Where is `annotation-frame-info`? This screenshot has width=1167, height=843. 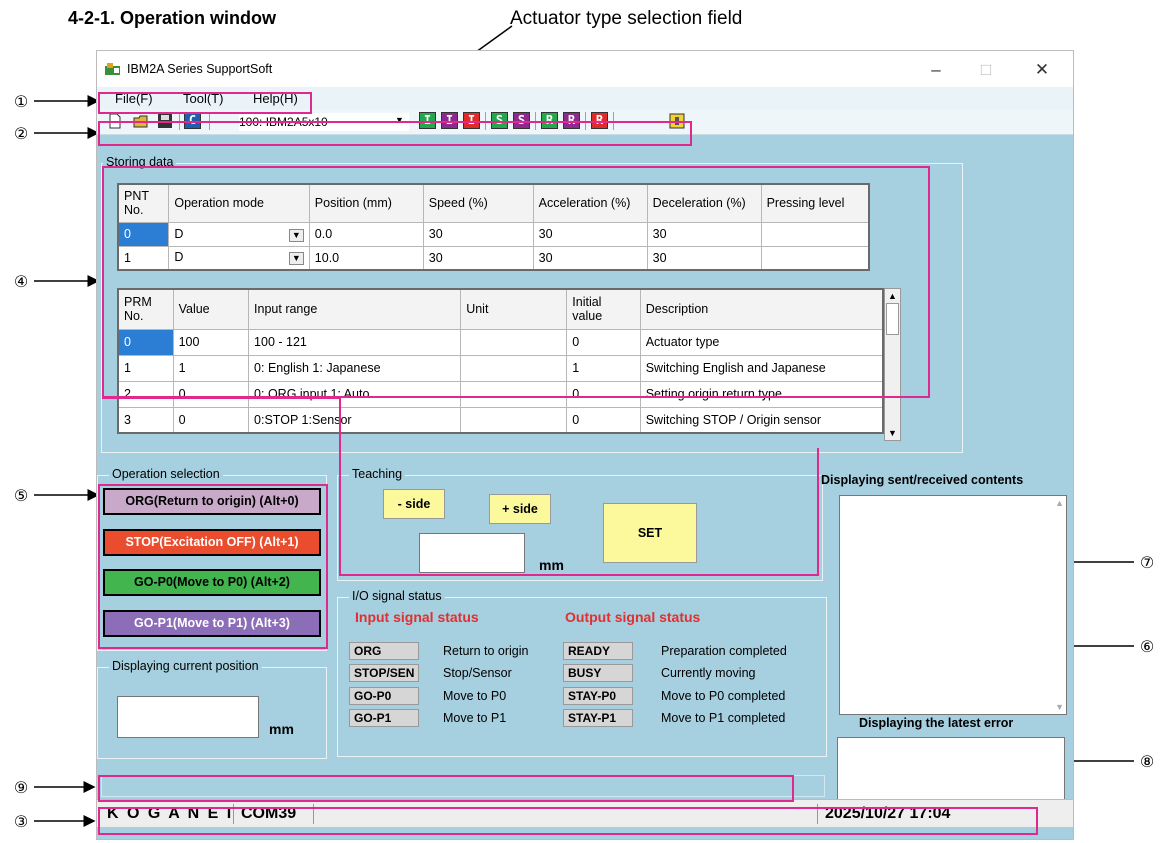
annotation-frame-info is located at coordinates (446, 788).